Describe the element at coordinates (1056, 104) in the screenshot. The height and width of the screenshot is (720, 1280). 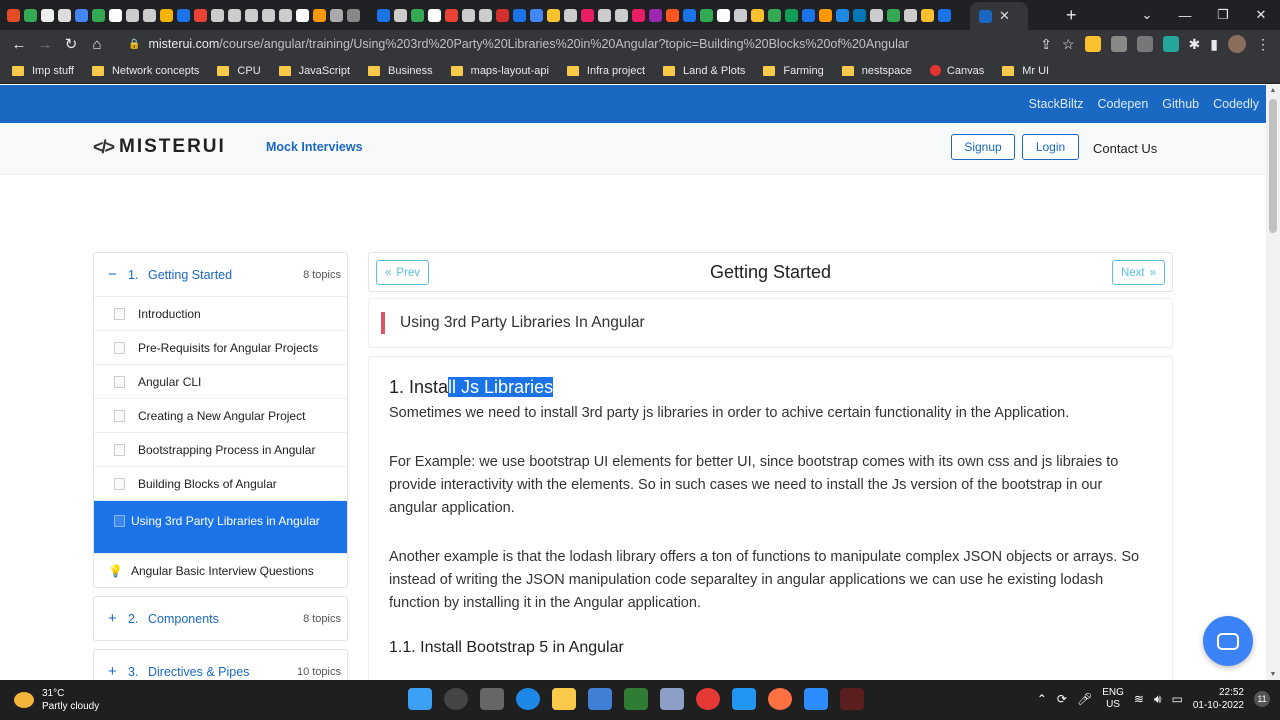
I see `stackblitz-link: StackBiltz` at that location.